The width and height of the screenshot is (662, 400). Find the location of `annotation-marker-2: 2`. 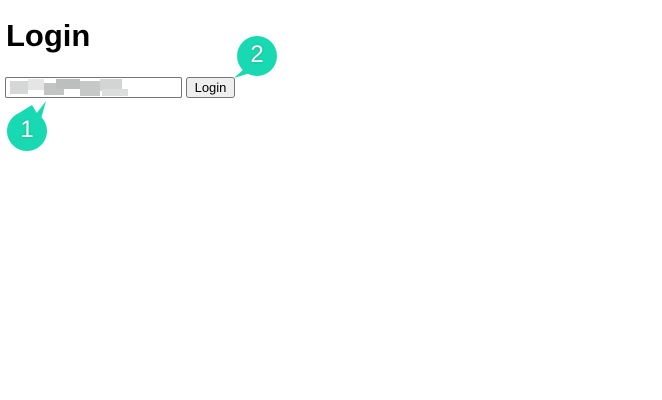

annotation-marker-2: 2 is located at coordinates (256, 57).